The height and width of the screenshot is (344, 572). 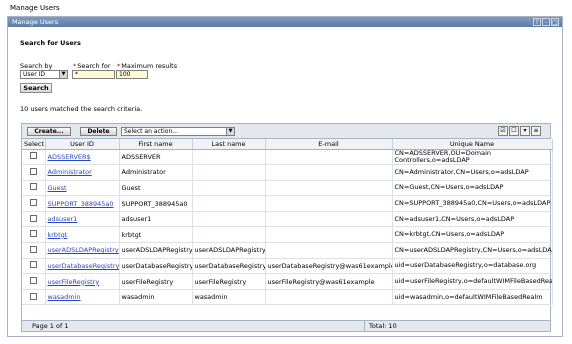 What do you see at coordinates (156, 172) in the screenshot?
I see `first-name-cell: Administrator` at bounding box center [156, 172].